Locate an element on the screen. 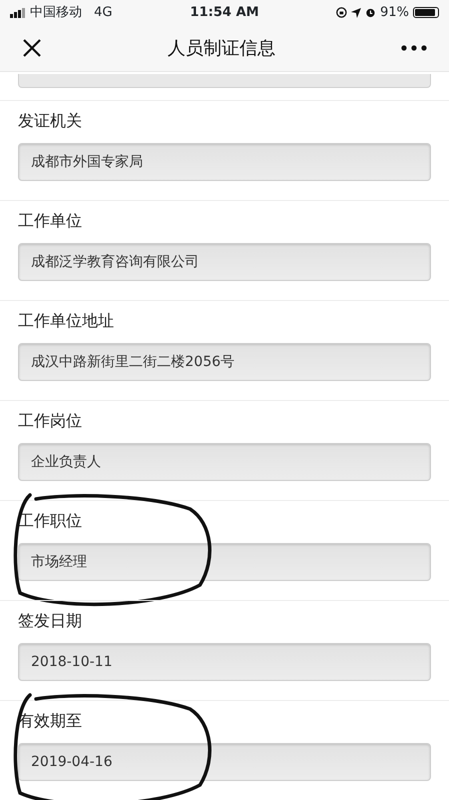 Image resolution: width=449 pixels, height=800 pixels. input-field: 市场经理 is located at coordinates (224, 562).